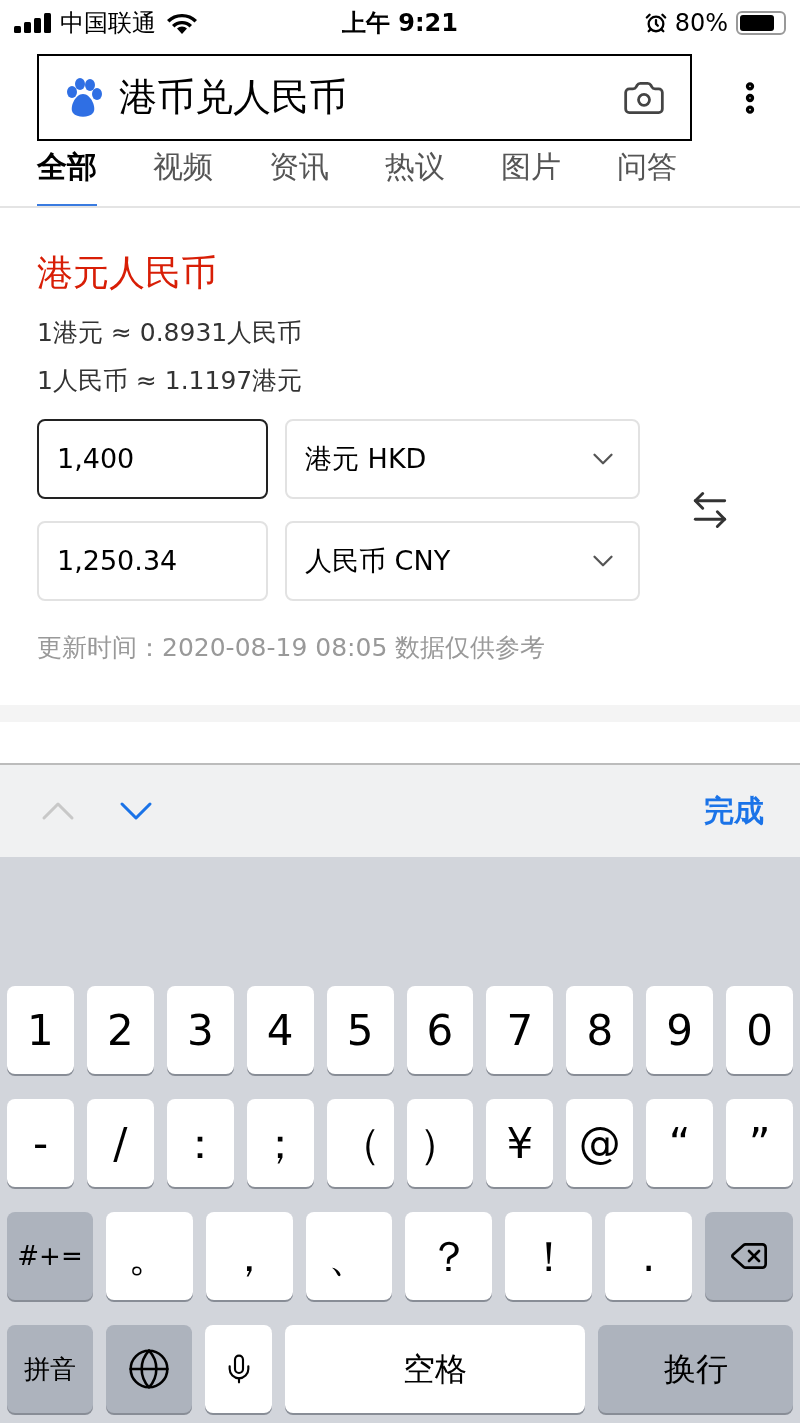  Describe the element at coordinates (648, 1256) in the screenshot. I see `key: .` at that location.